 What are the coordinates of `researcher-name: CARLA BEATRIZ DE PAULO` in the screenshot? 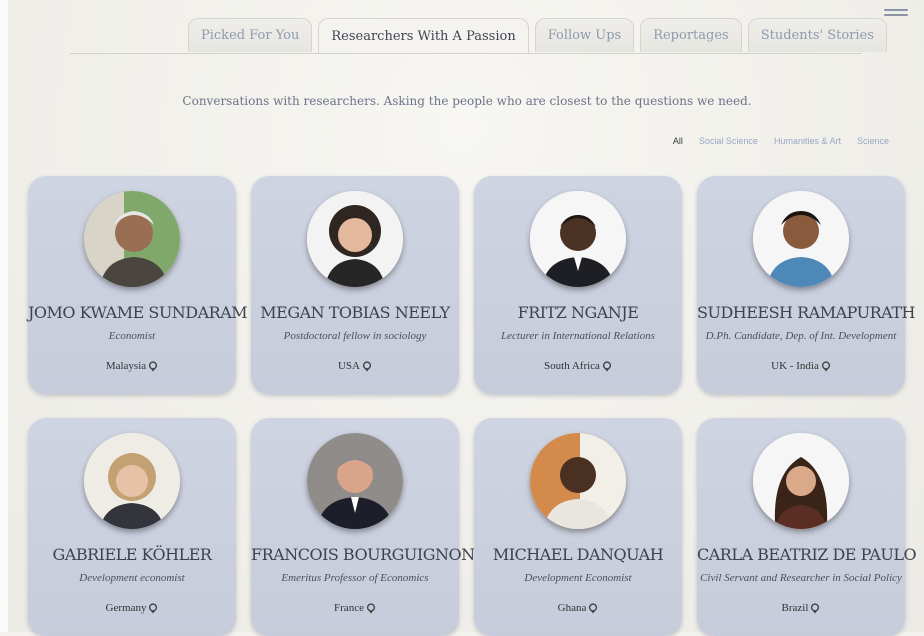 It's located at (807, 554).